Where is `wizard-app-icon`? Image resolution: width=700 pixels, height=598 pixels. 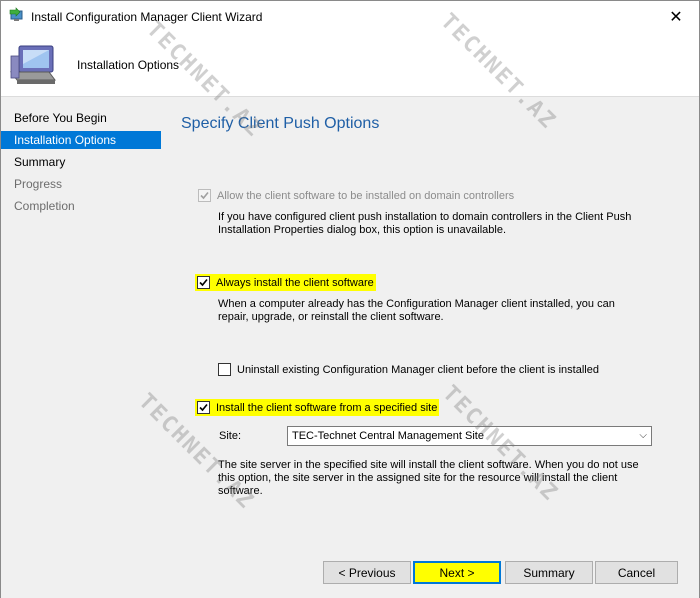
wizard-app-icon is located at coordinates (16, 14).